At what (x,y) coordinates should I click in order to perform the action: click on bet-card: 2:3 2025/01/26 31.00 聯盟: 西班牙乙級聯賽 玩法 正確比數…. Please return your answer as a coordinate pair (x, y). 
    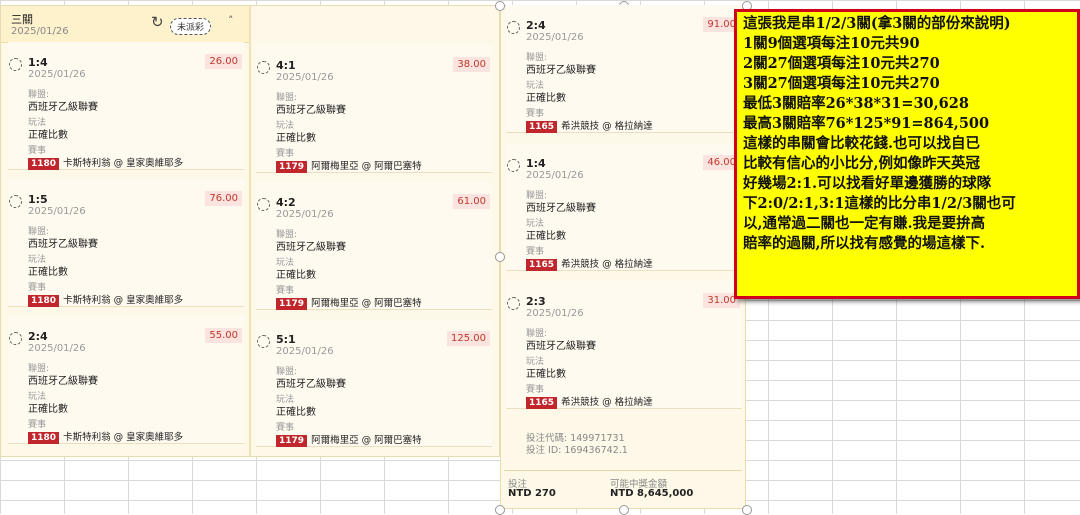
    Looking at the image, I should click on (624, 345).